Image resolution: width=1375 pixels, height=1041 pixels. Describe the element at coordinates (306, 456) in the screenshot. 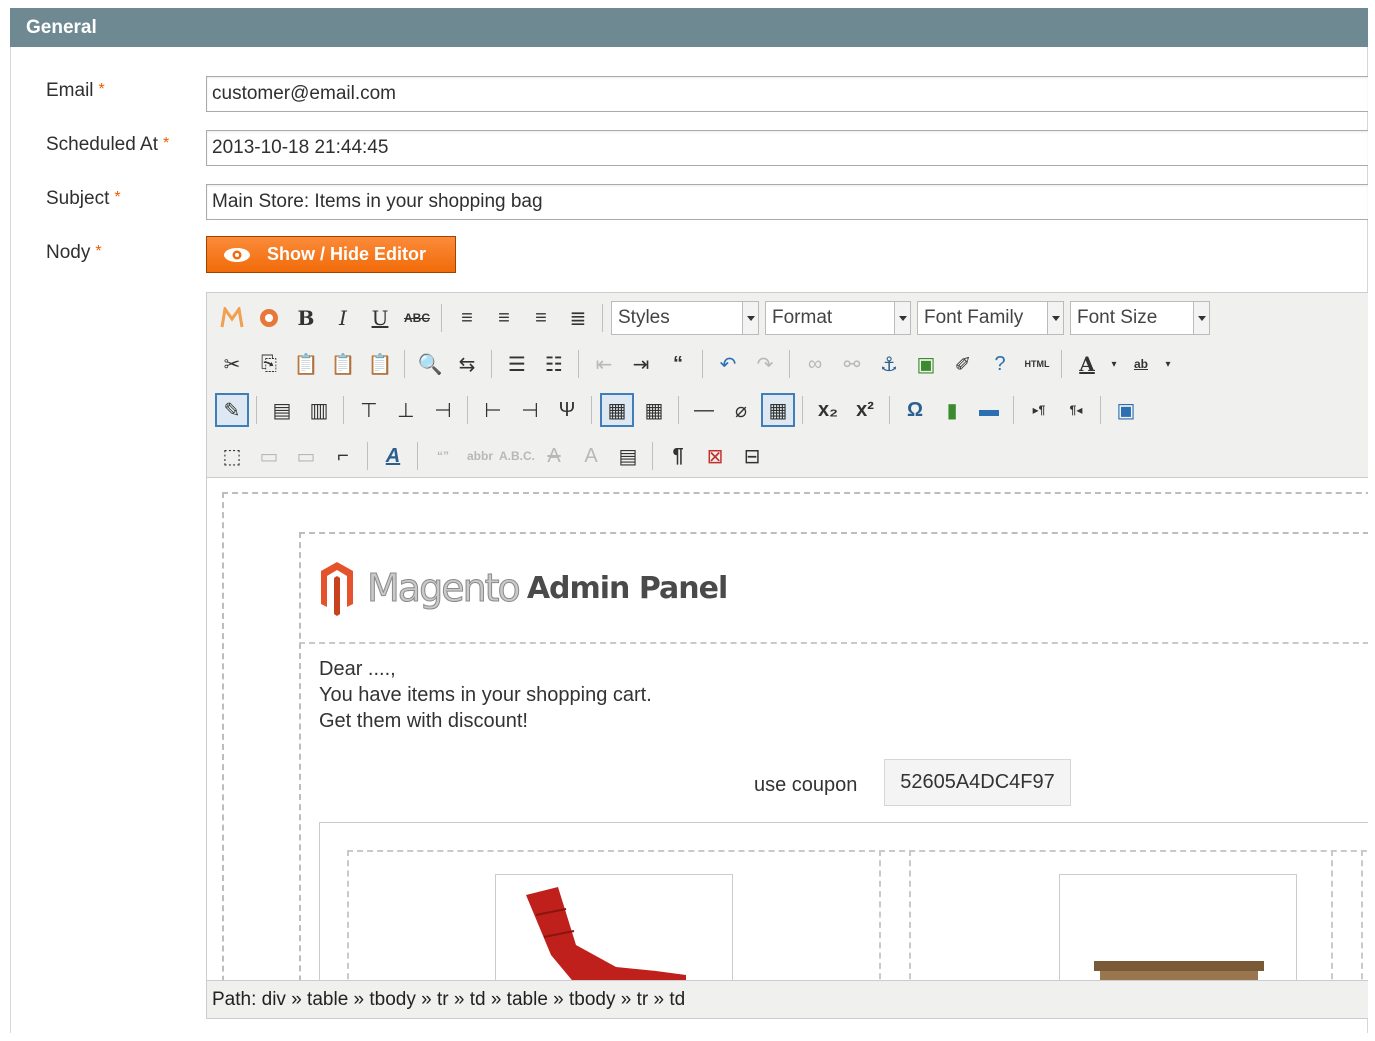

I see `move-backward-icon: ▭` at that location.